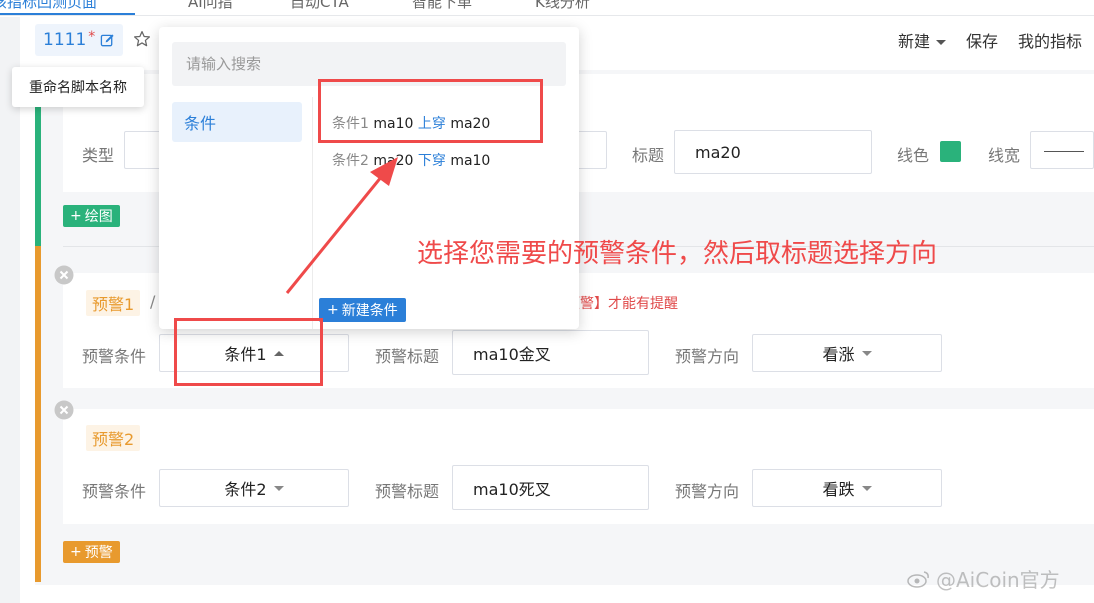  I want to click on edit-icon, so click(107, 40).